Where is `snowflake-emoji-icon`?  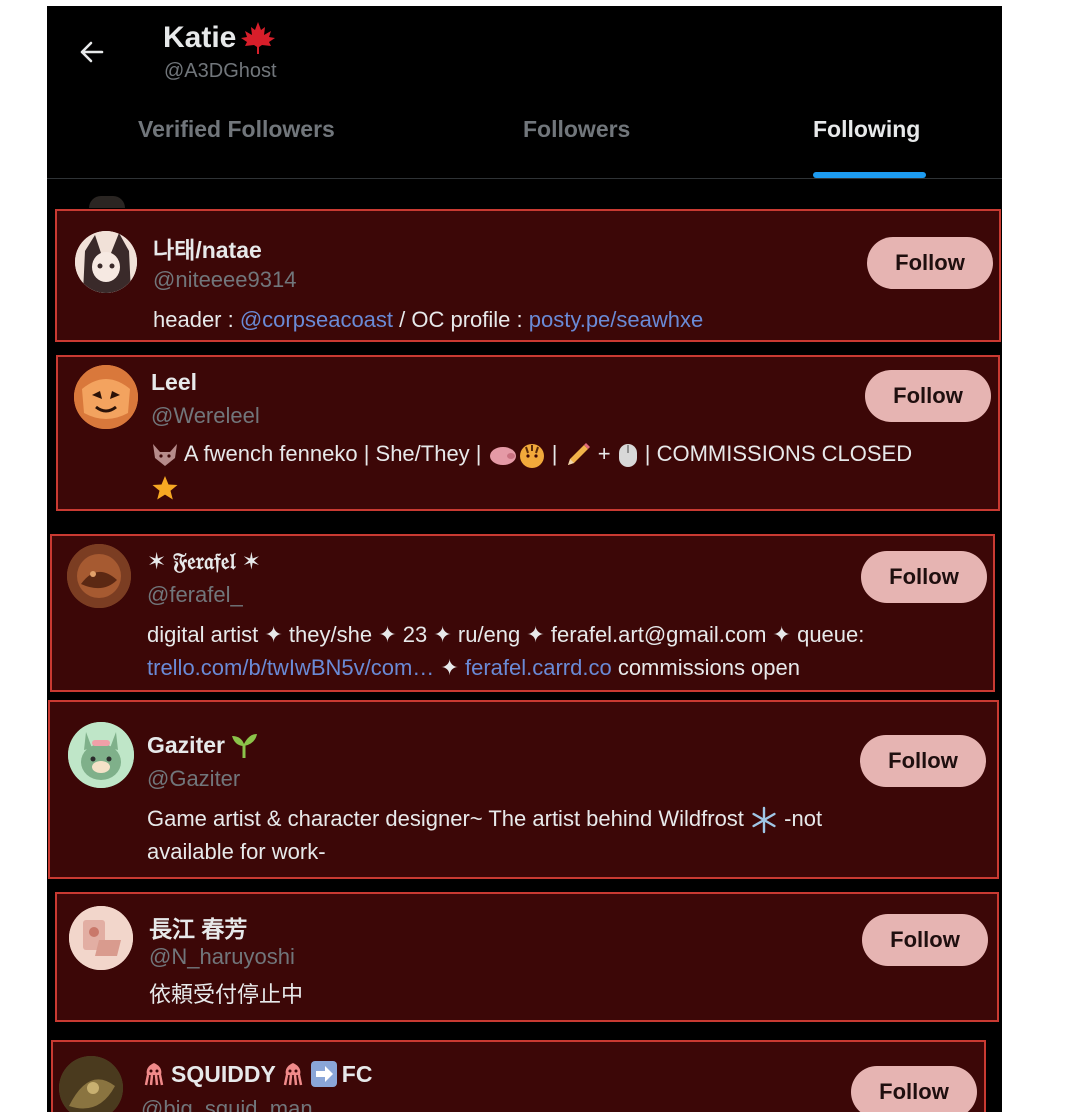 snowflake-emoji-icon is located at coordinates (764, 820).